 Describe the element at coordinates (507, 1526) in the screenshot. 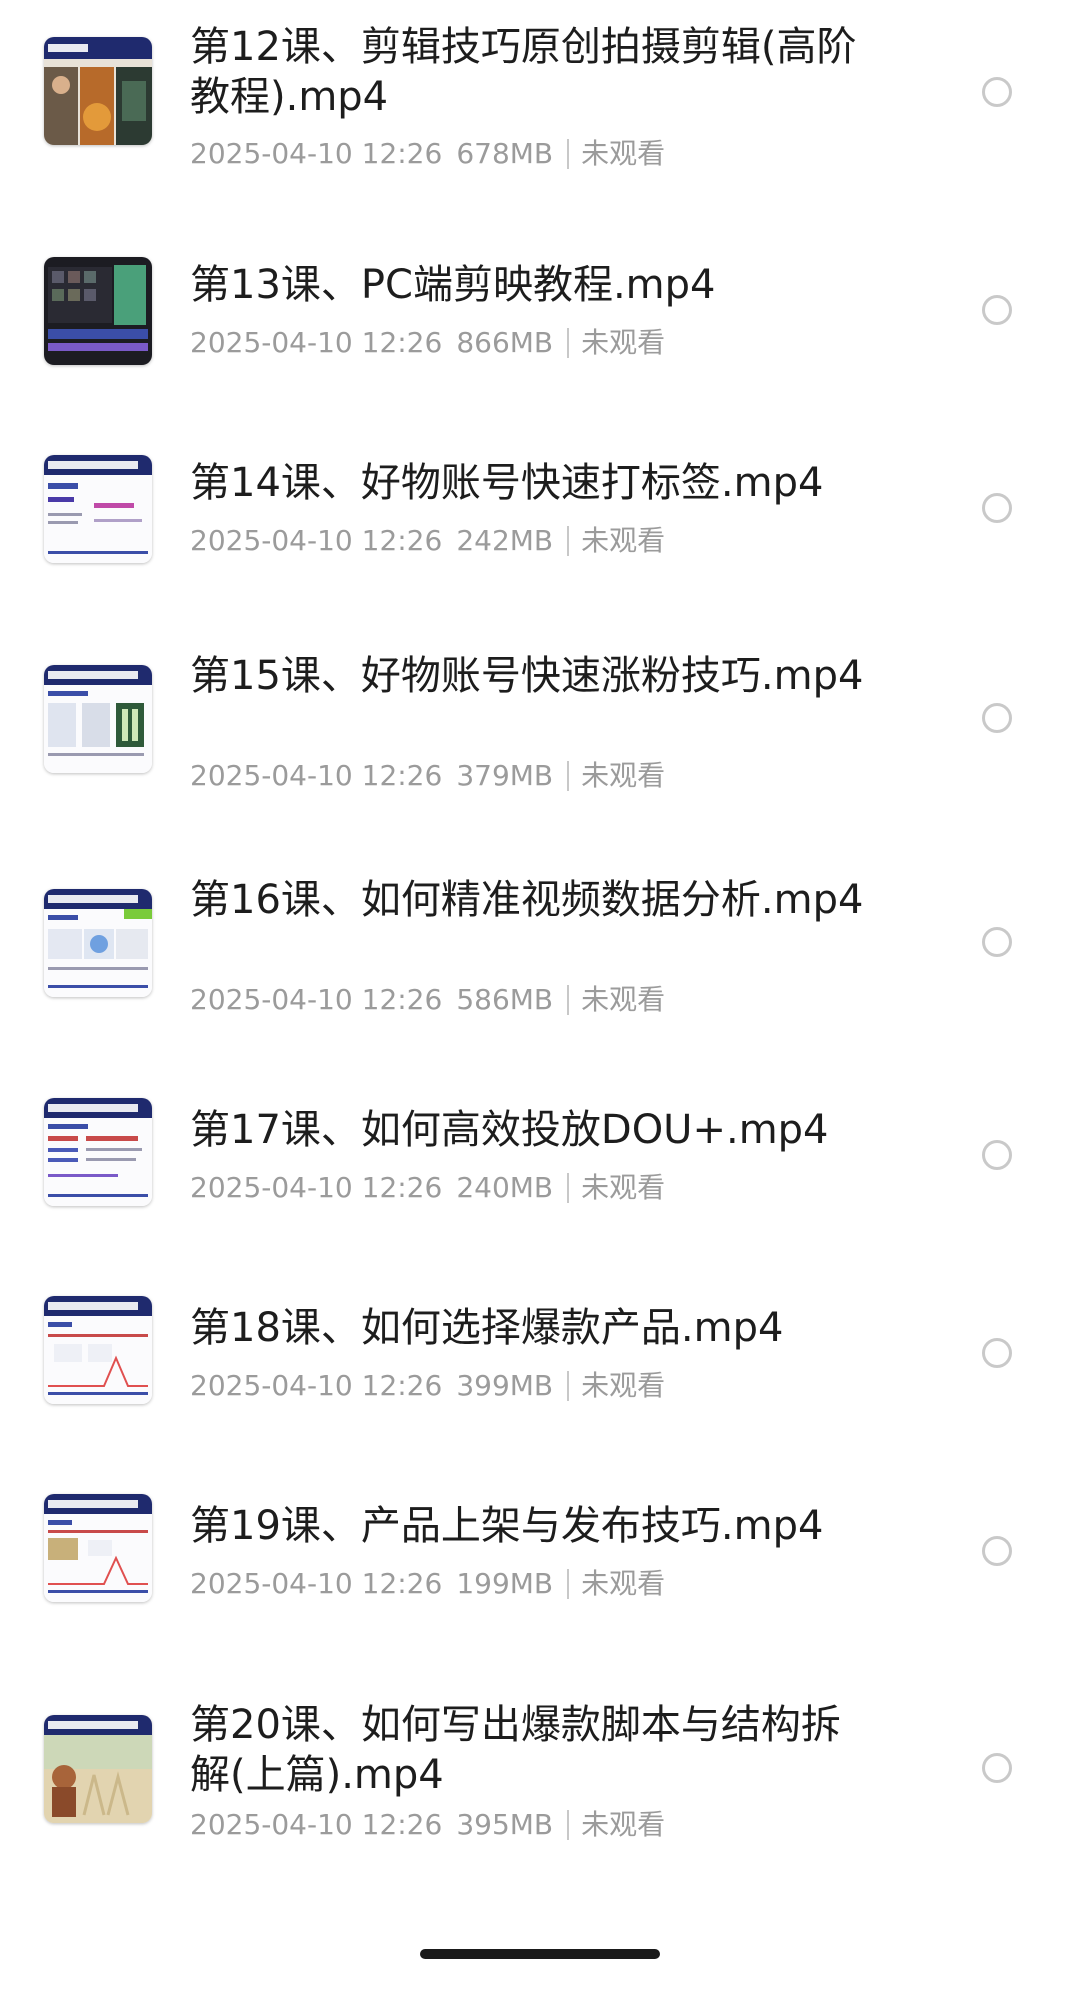

I see `file-title: 第19课、产品上架与发布技巧.mp4` at that location.